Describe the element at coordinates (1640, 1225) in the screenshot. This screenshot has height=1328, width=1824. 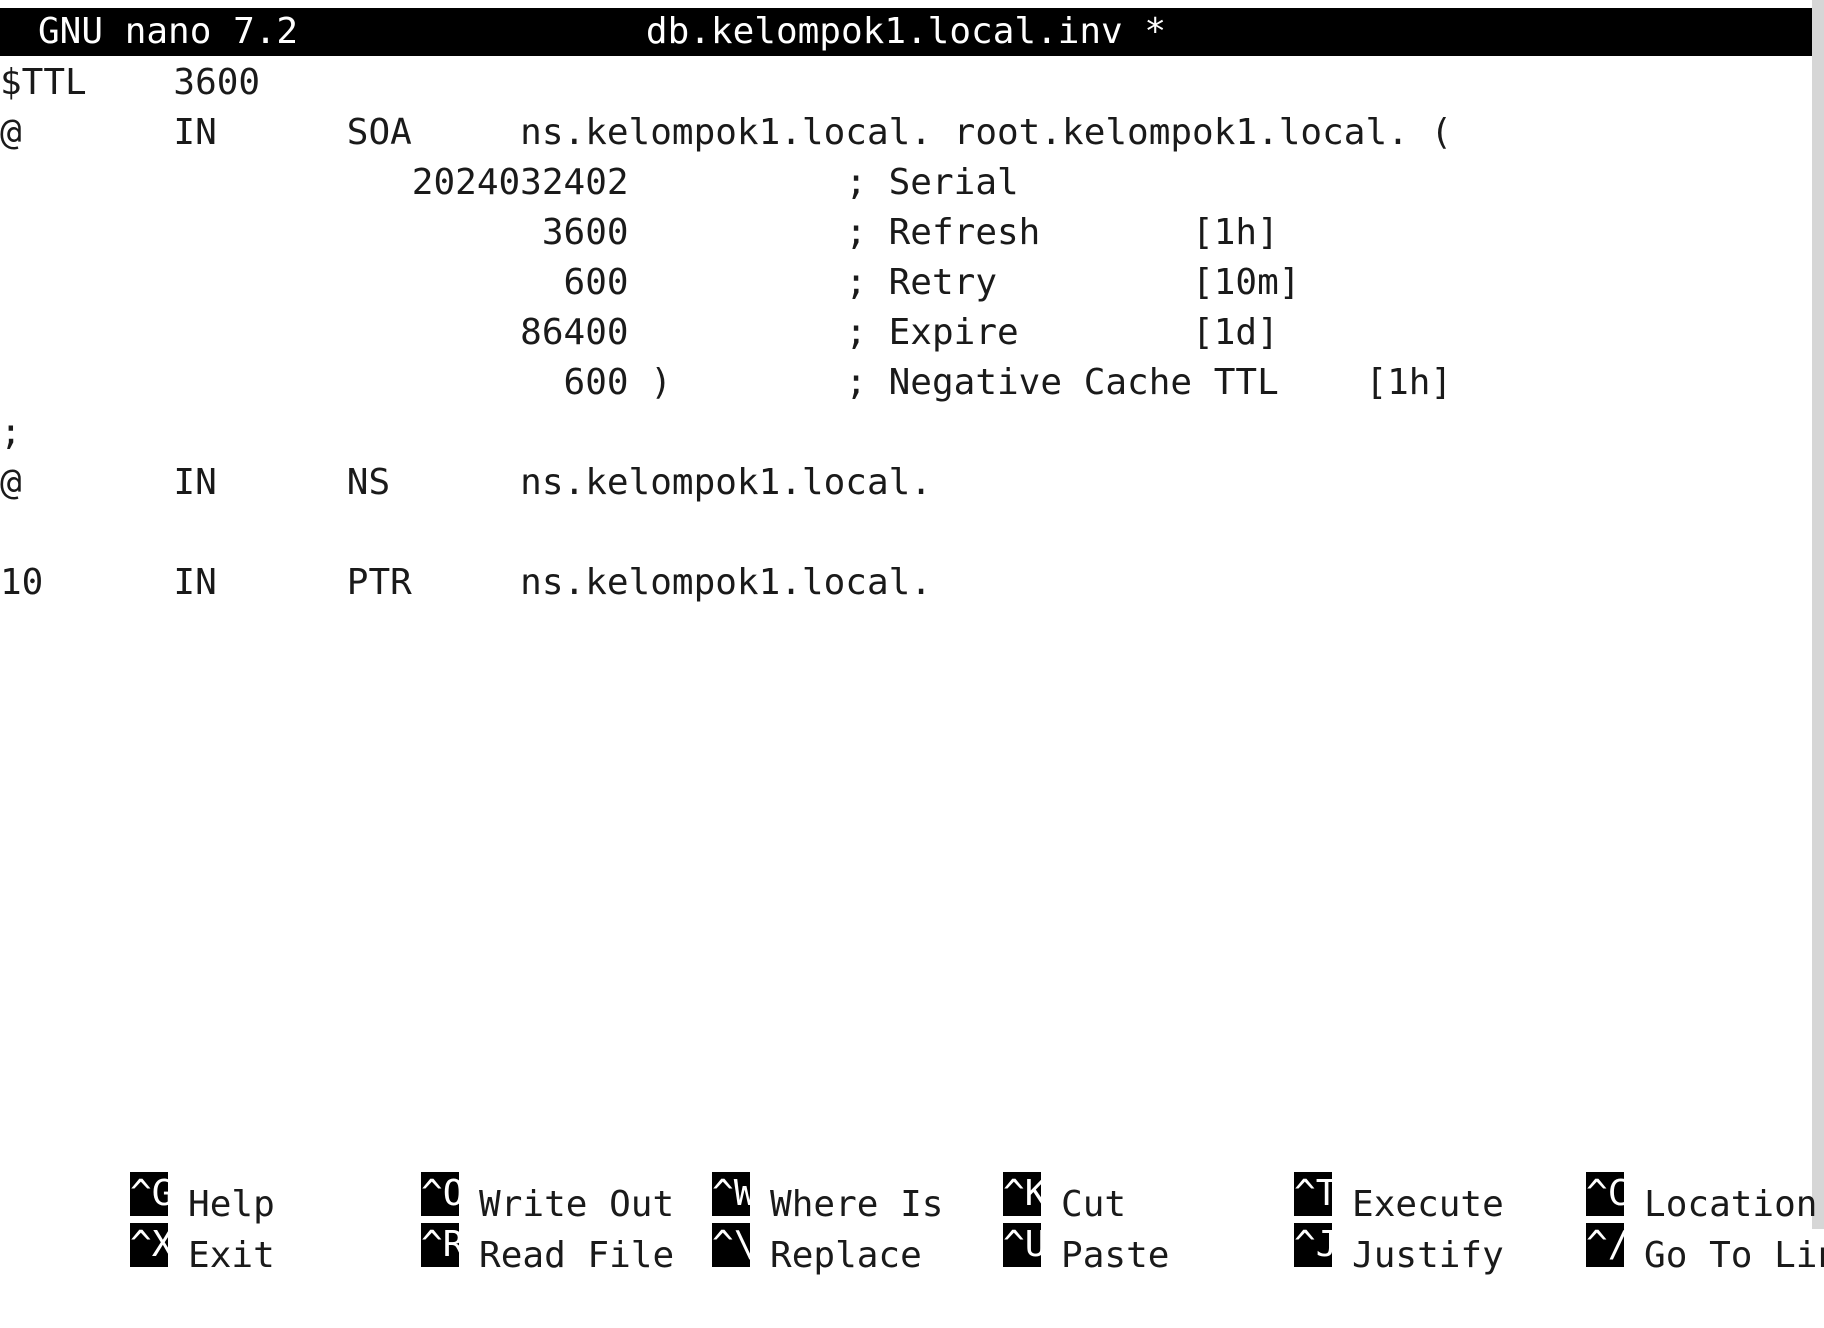
I see `shortcut-go-to-line: ^/ Go To Line` at that location.